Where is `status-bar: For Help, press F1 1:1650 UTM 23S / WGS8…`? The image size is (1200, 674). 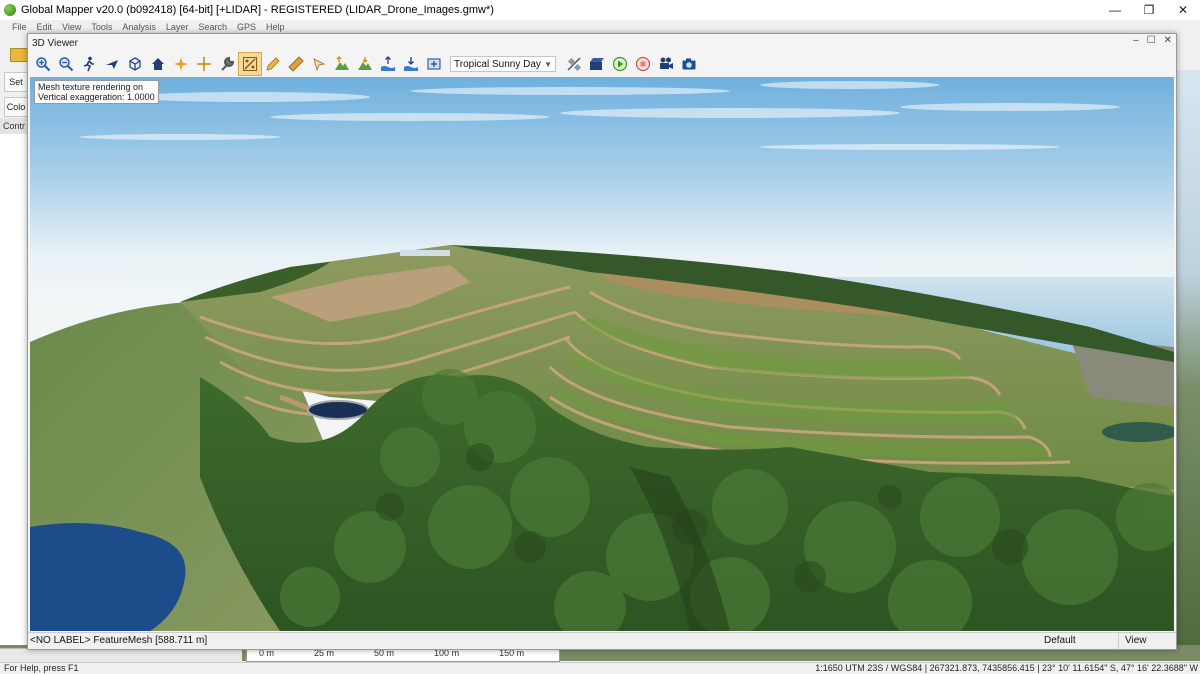
status-bar: For Help, press F1 1:1650 UTM 23S / WGS8… is located at coordinates (600, 668).